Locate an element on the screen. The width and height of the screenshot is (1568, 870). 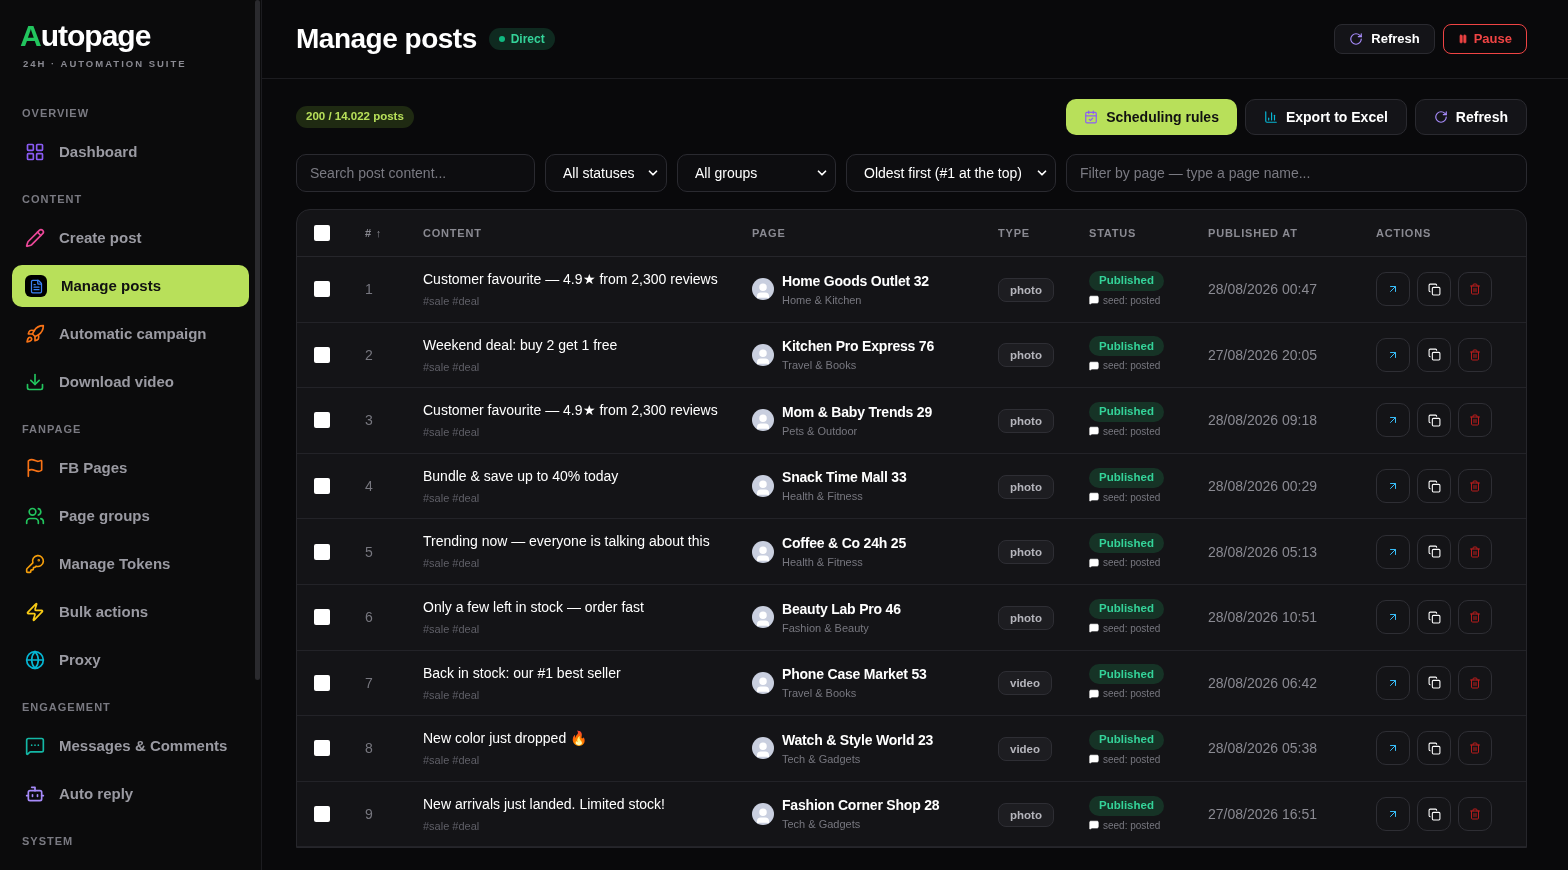
page-name: Beauty Lab Pro 46 is located at coordinates (841, 609).